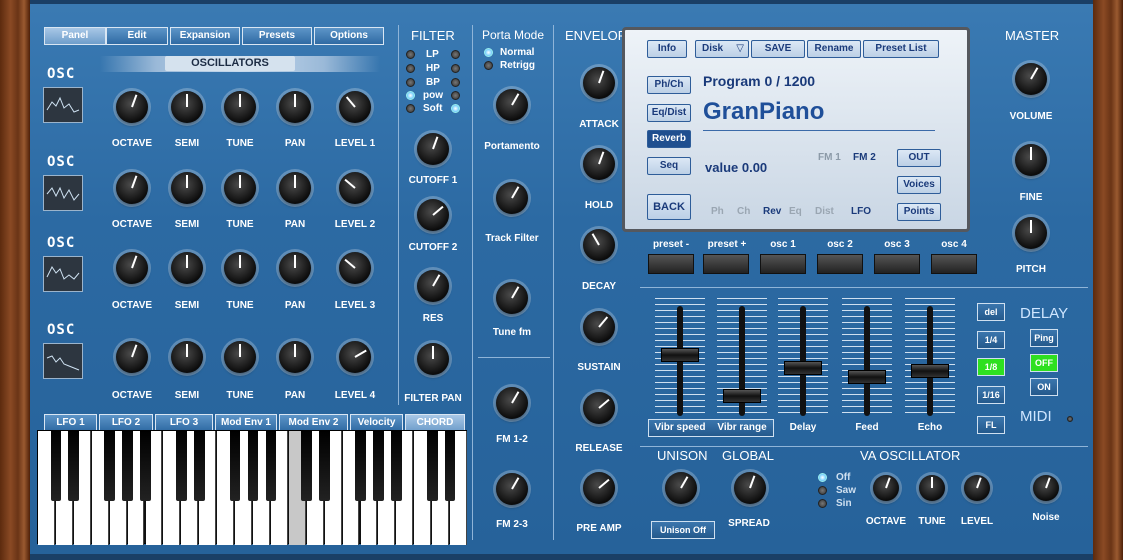 The height and width of the screenshot is (560, 1123). Describe the element at coordinates (932, 488) in the screenshot. I see `va-tune-knob` at that location.